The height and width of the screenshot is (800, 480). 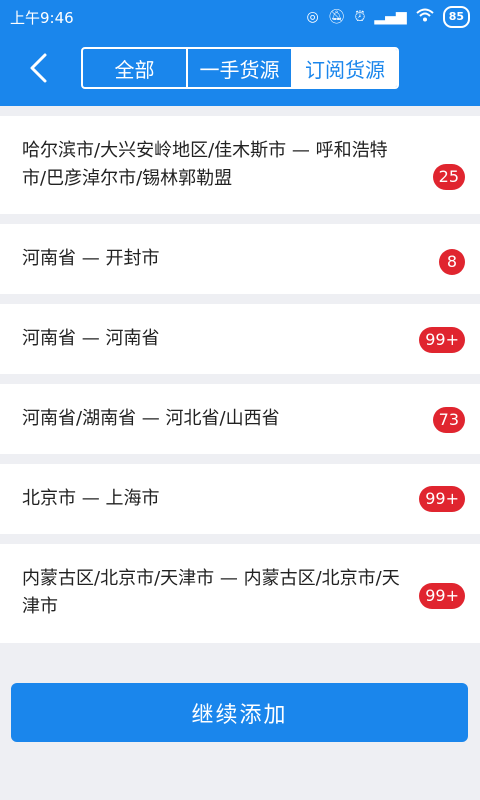 I want to click on status-icons: ◎ 🔕︎ ⏰︎ ▂▄▆ 85, so click(x=388, y=17).